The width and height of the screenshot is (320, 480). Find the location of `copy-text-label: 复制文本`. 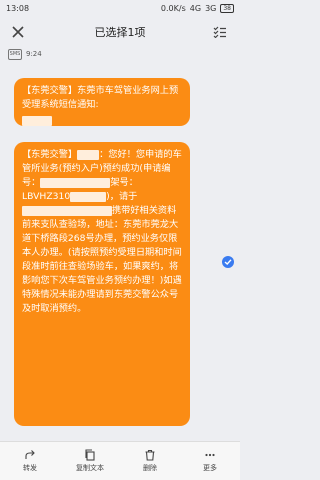

copy-text-label: 复制文本 is located at coordinates (90, 468).